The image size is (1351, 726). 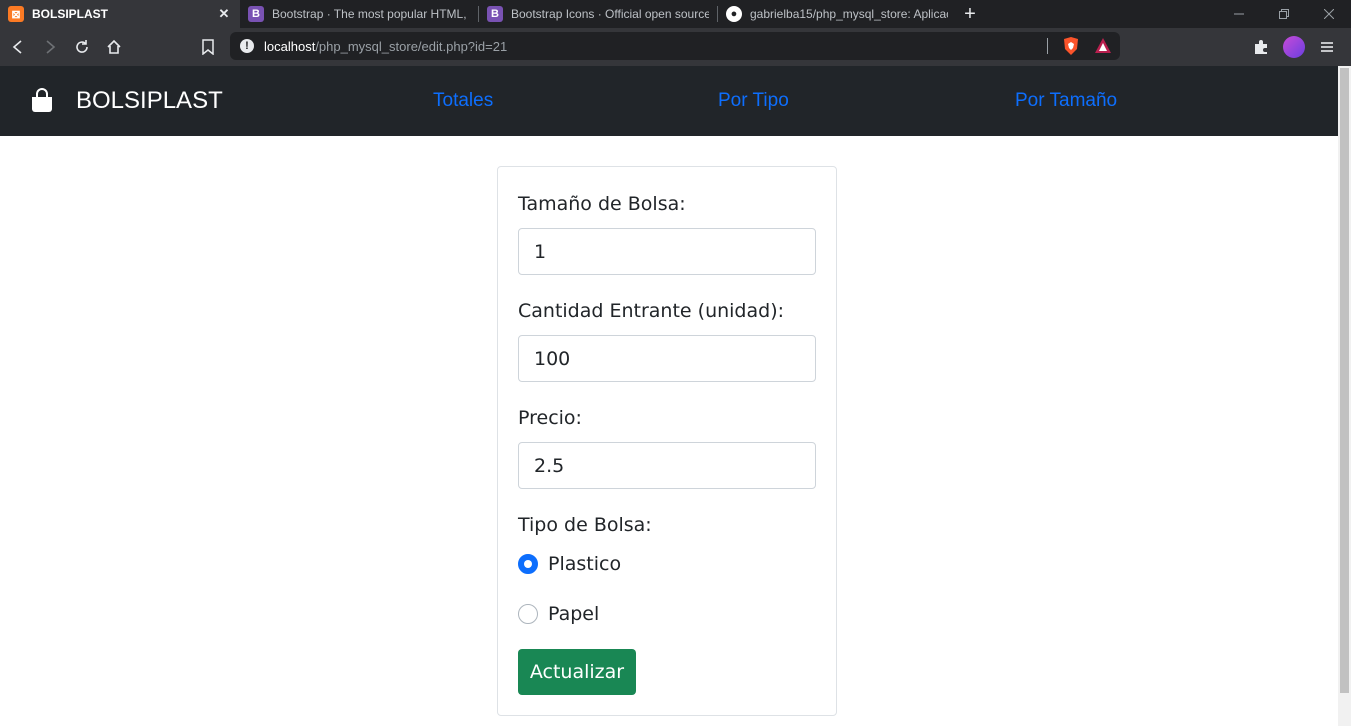 I want to click on tab-bolsiplast: ⊠ BOLSIPLAST ✕, so click(x=120, y=14).